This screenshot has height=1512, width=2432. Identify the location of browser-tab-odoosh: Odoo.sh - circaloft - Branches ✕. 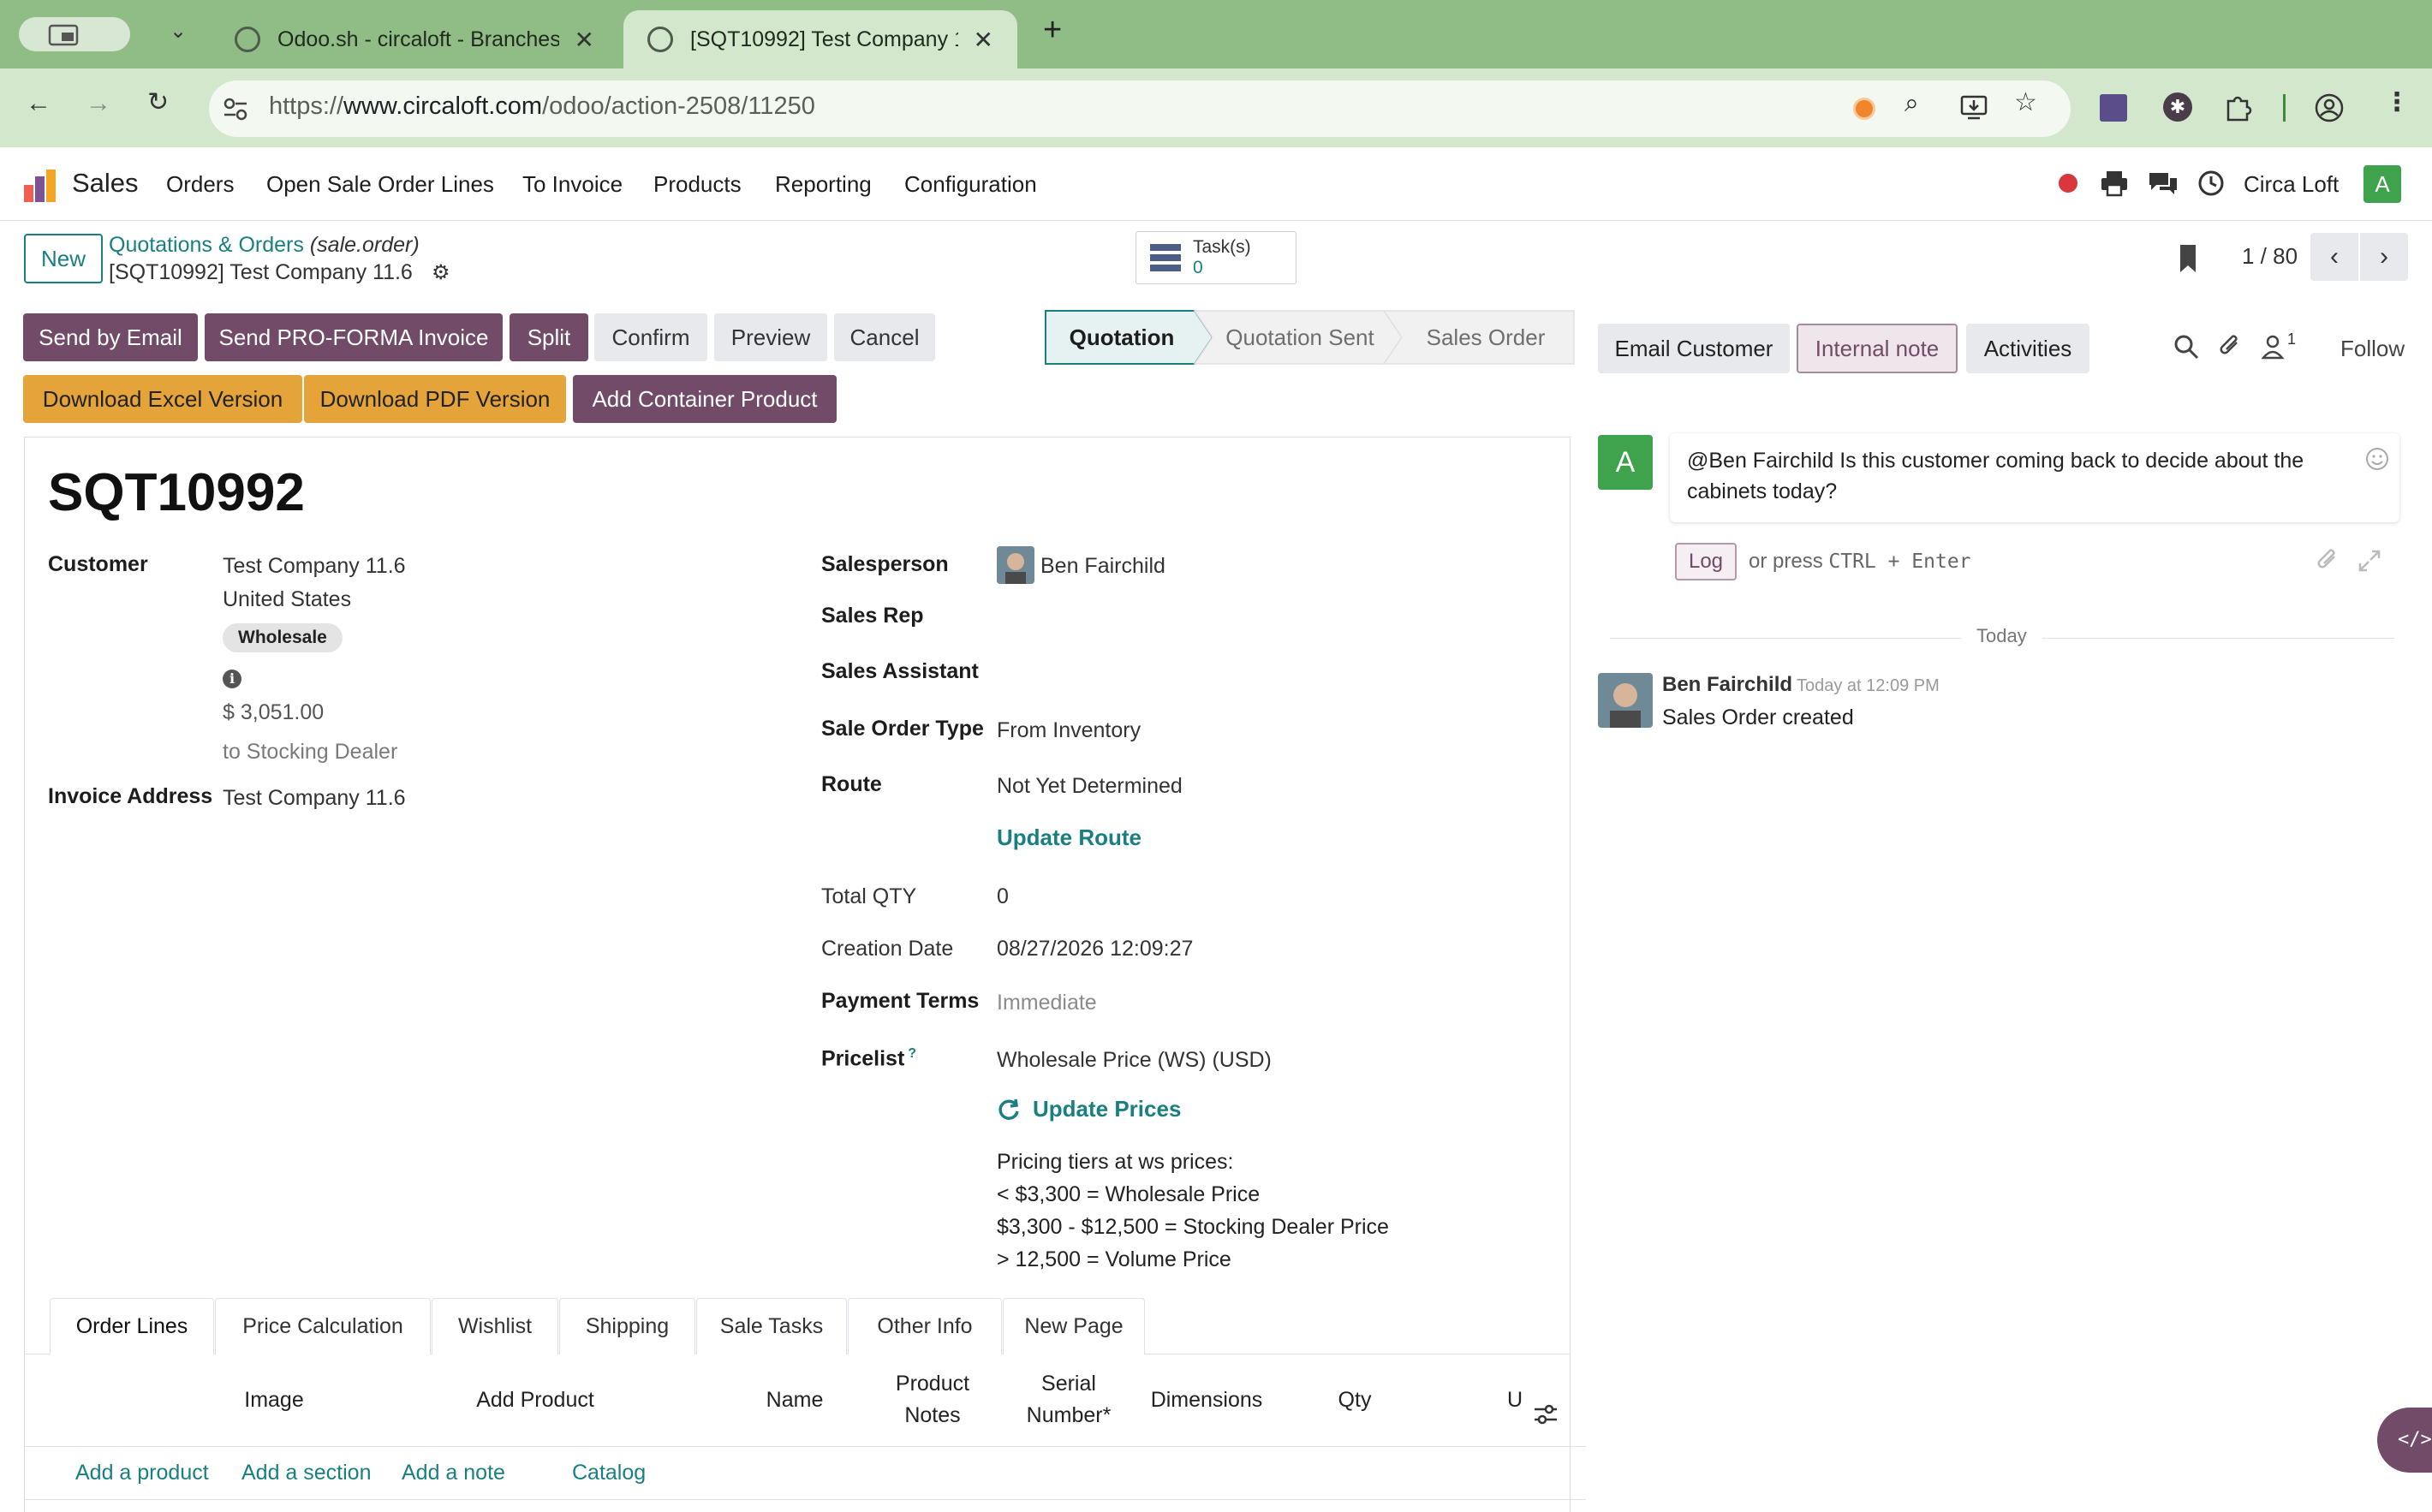
(414, 39).